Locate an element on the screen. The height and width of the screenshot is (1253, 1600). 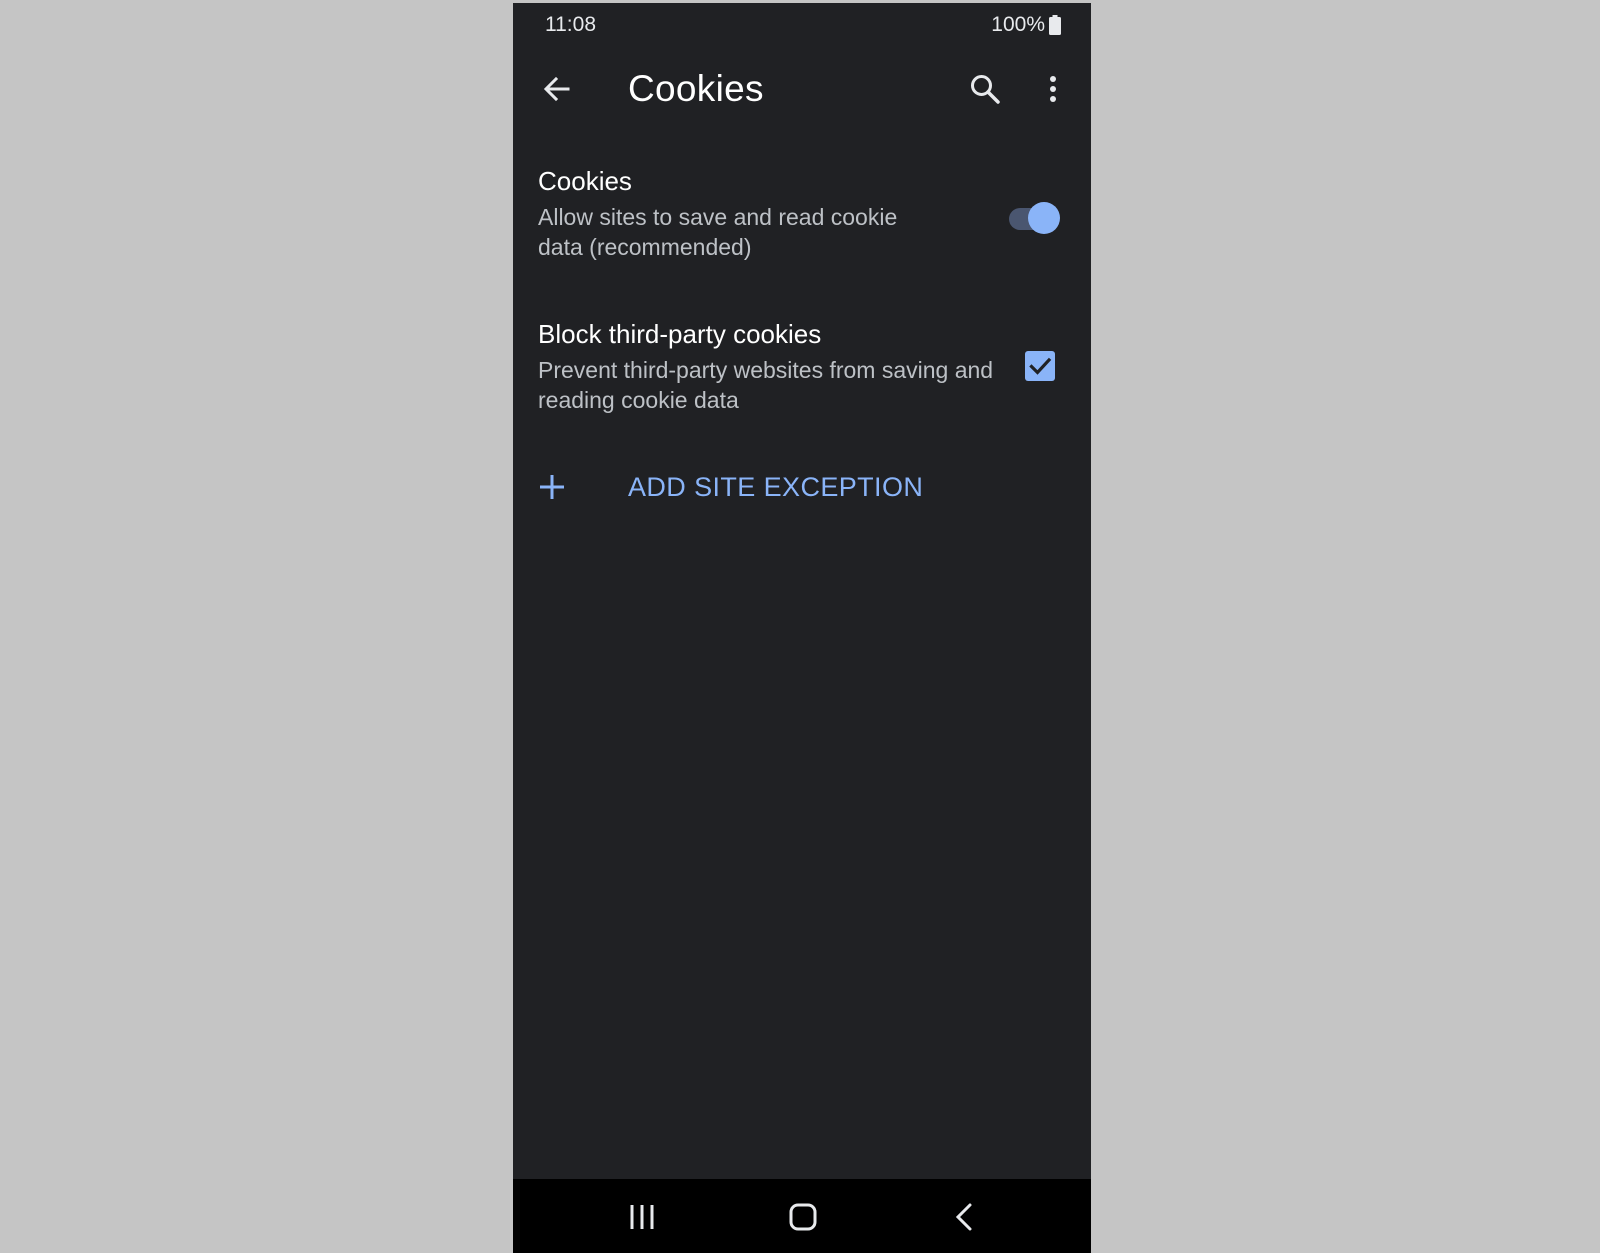
back-icon is located at coordinates (965, 1217).